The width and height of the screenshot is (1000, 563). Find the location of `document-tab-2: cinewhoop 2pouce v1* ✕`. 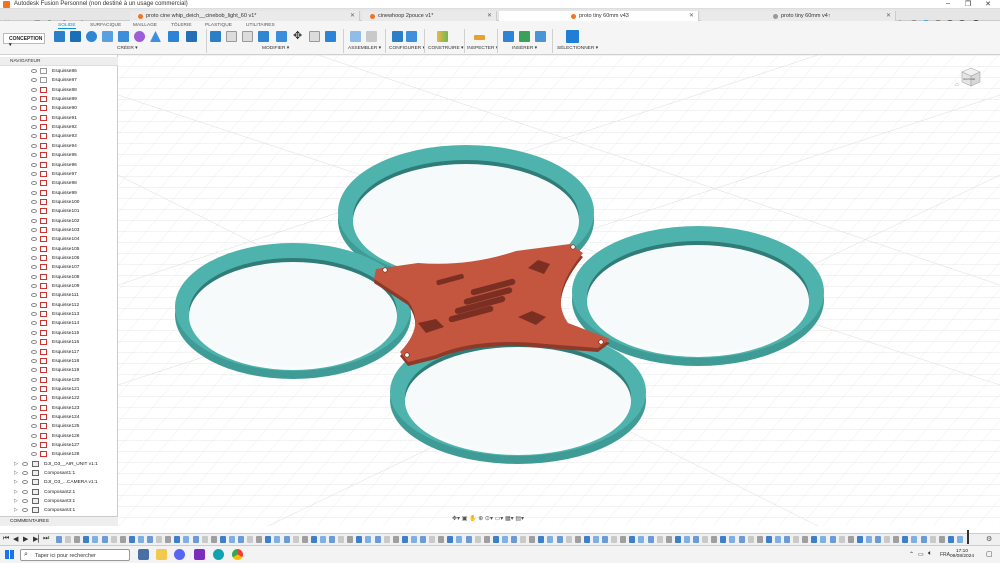

document-tab-2: cinewhoop 2pouce v1* ✕ is located at coordinates (429, 16).